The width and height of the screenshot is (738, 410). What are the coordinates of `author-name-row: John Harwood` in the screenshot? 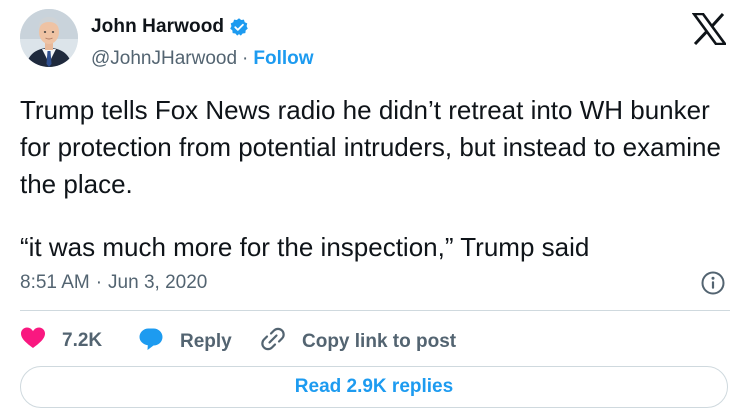 It's located at (170, 27).